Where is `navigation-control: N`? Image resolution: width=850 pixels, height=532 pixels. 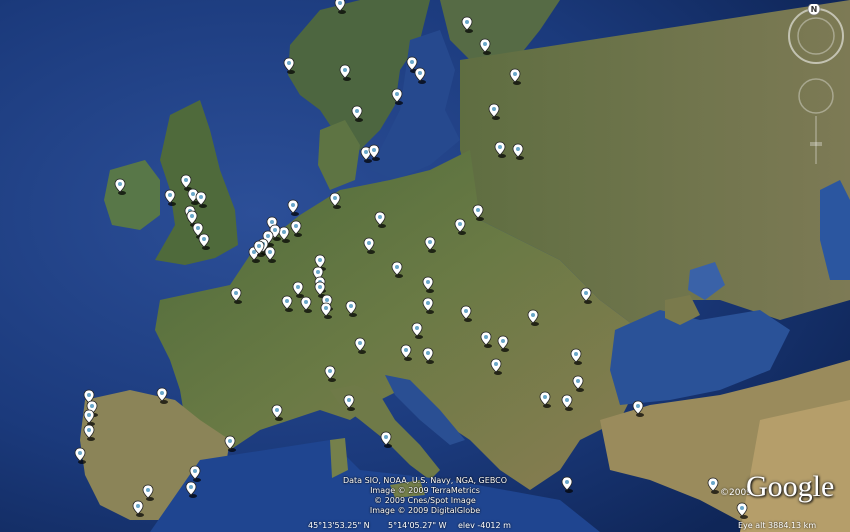 navigation-control: N is located at coordinates (818, 84).